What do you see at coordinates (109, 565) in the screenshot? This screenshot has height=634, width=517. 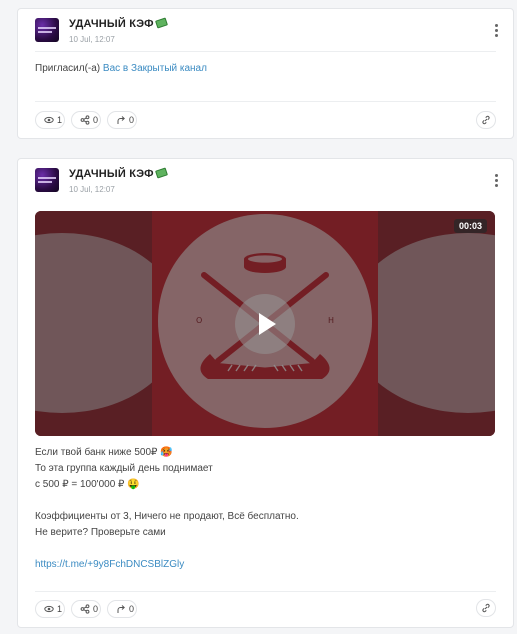 I see `post-url-link: https://t.me/+9y8FchDNCSBlZGly` at bounding box center [109, 565].